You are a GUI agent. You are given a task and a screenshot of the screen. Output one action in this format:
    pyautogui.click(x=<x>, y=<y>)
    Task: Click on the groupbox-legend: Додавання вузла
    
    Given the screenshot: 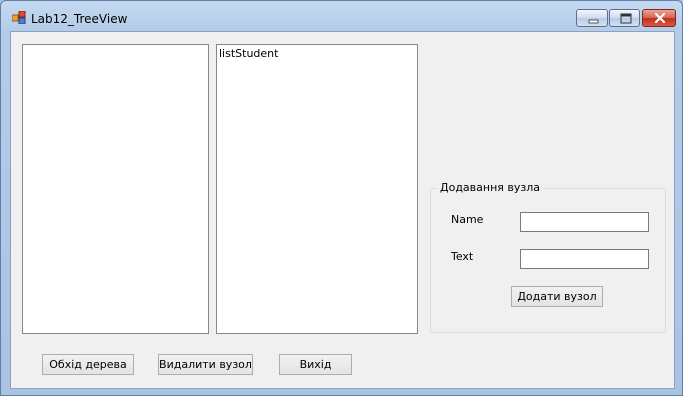 What is the action you would take?
    pyautogui.click(x=490, y=187)
    